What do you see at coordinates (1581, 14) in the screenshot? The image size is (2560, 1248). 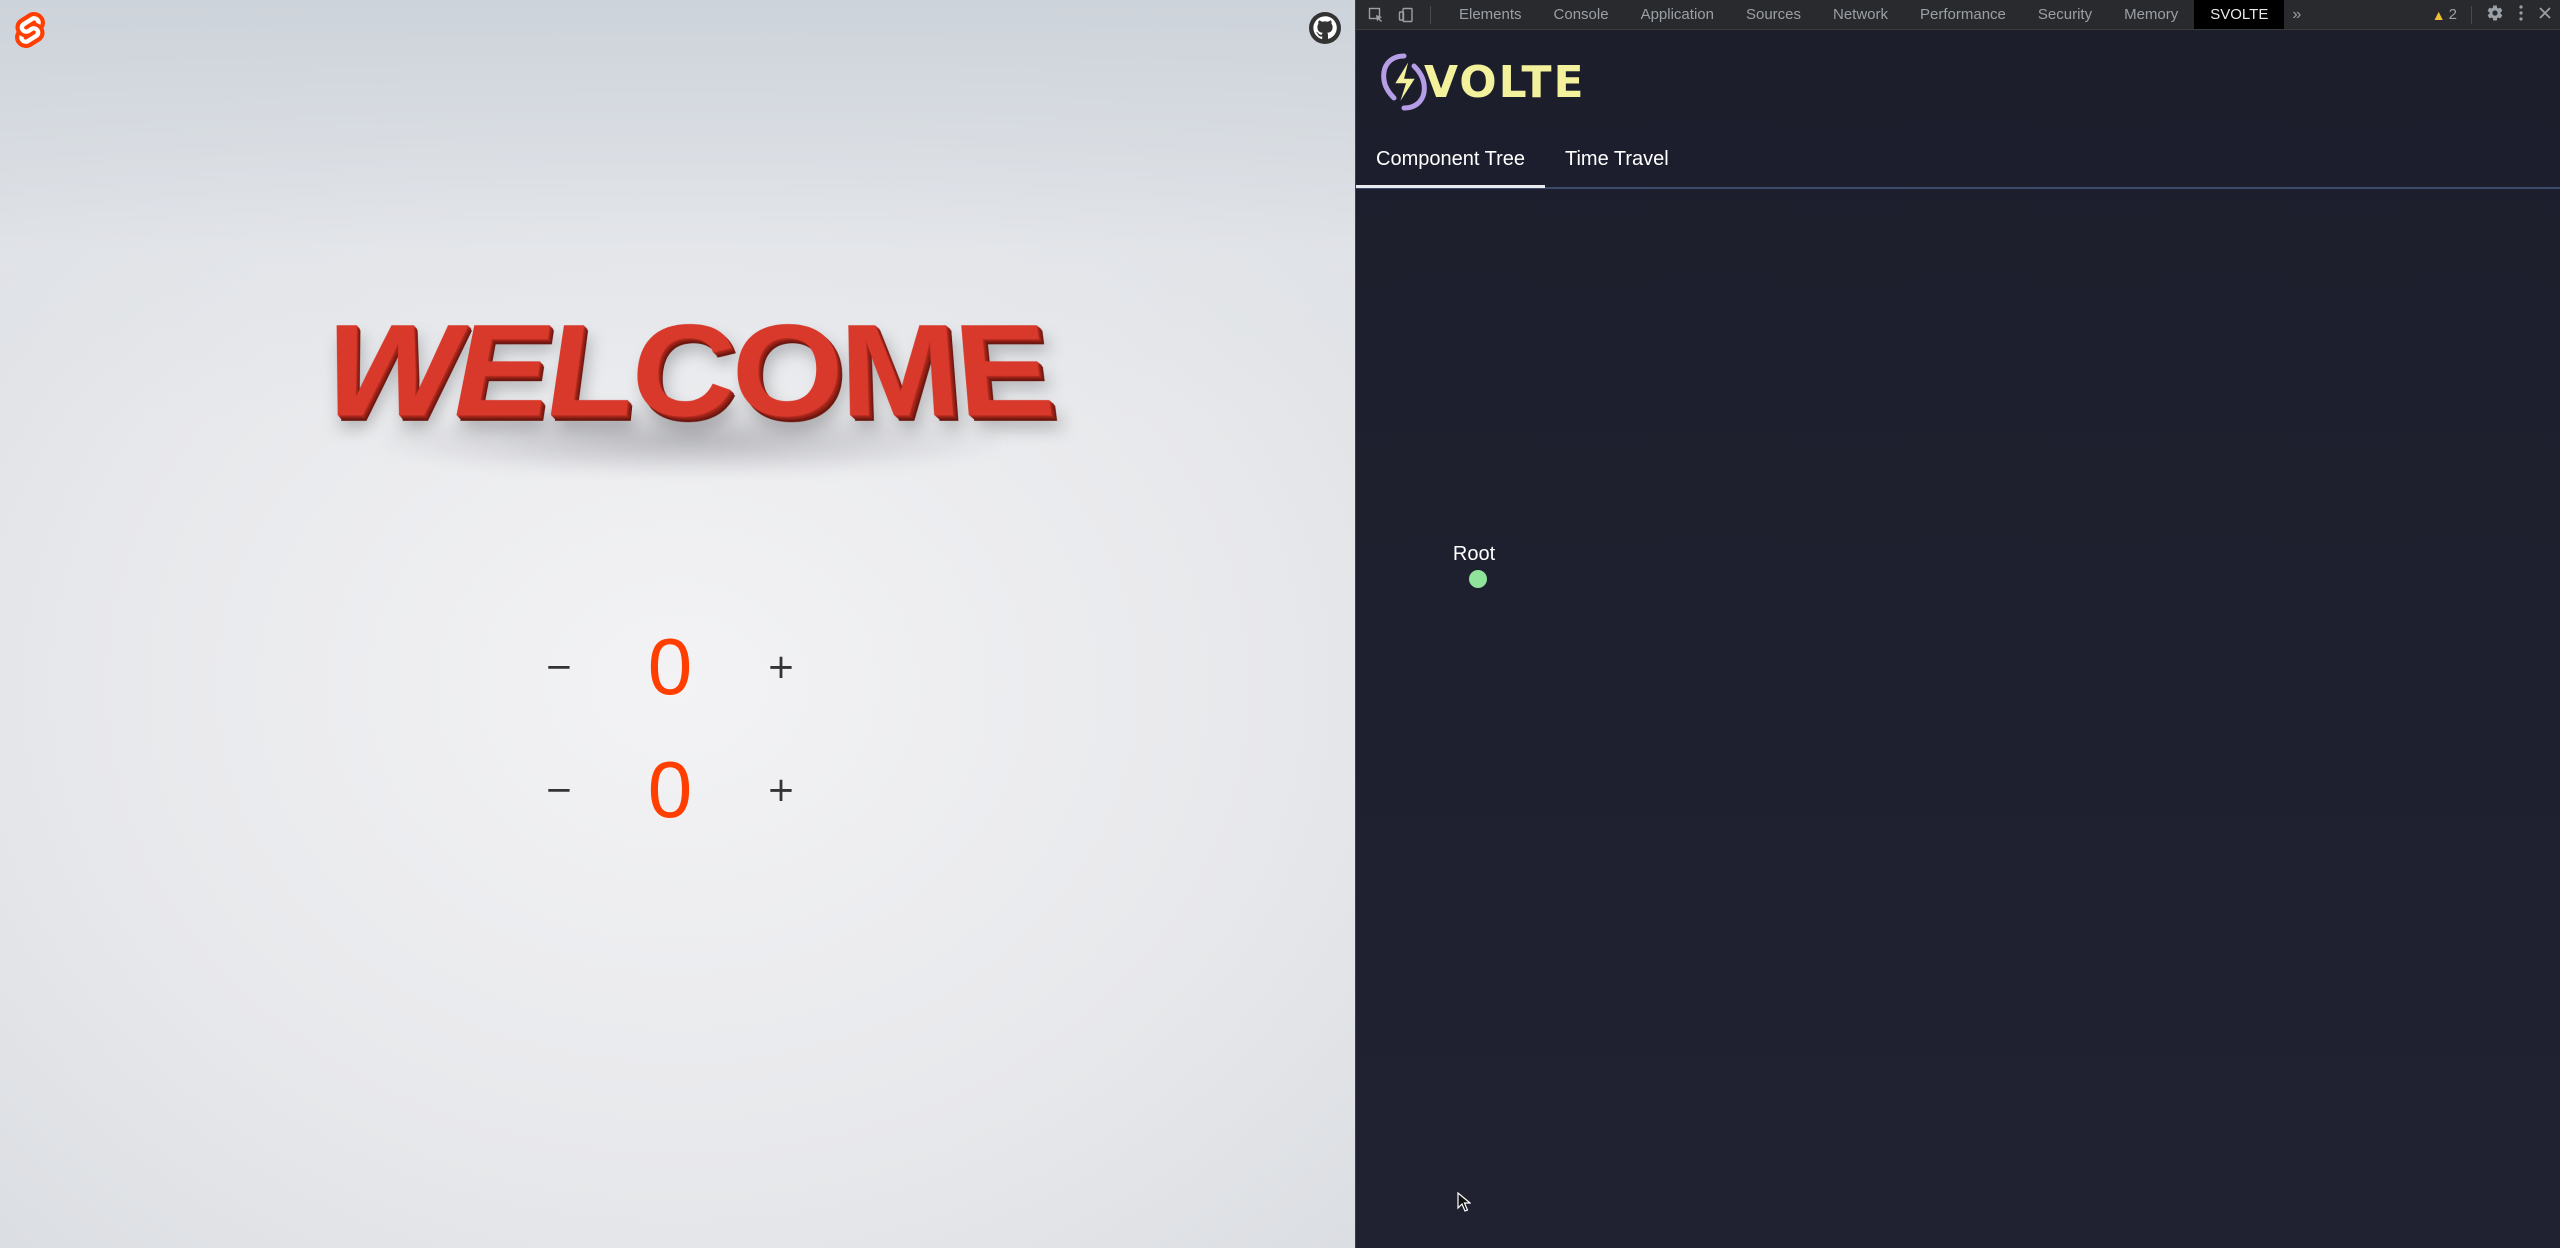 I see `tab-console: Console` at bounding box center [1581, 14].